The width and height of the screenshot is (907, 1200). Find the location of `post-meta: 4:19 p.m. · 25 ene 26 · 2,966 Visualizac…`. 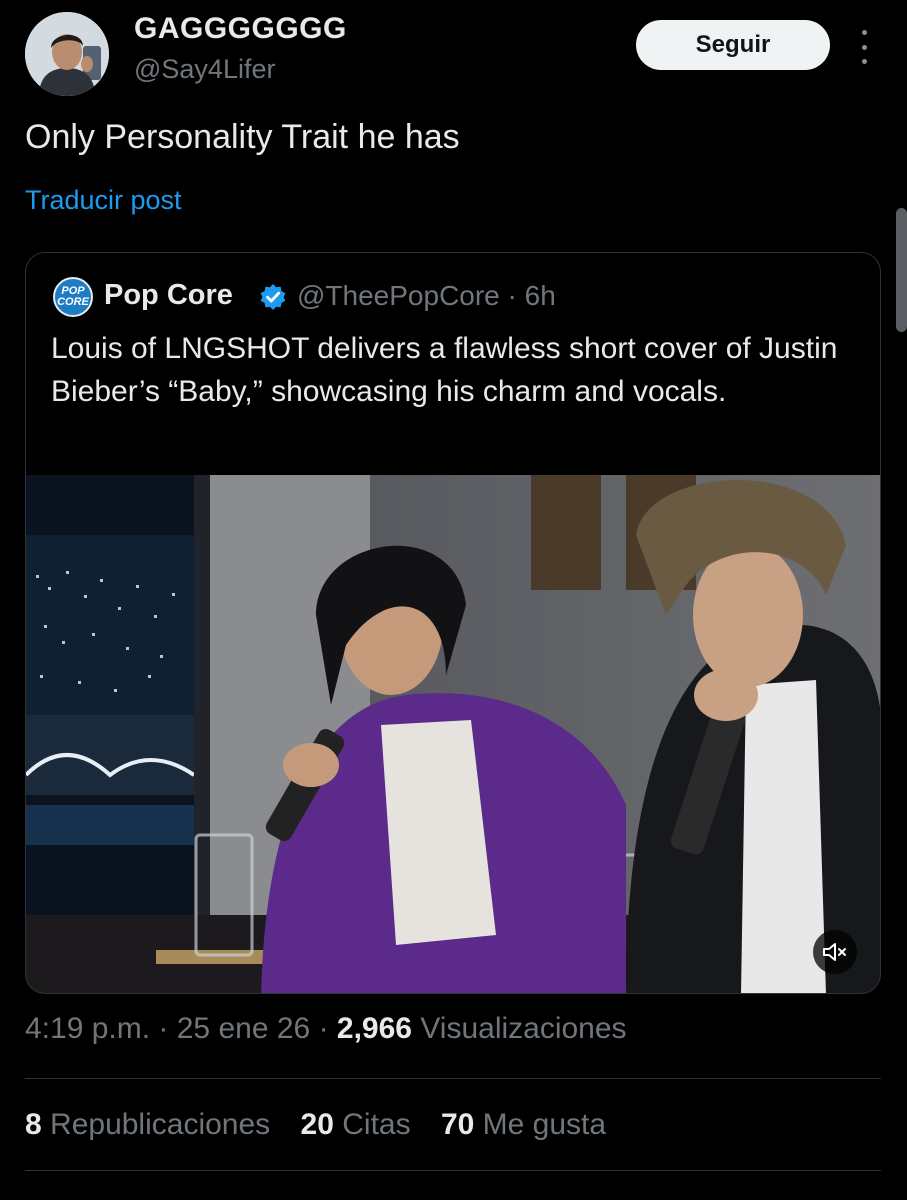

post-meta: 4:19 p.m. · 25 ene 26 · 2,966 Visualizac… is located at coordinates (326, 1029).